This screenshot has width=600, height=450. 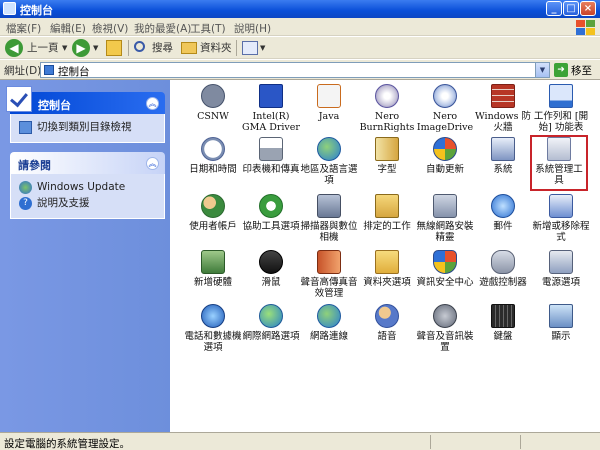 I want to click on item-audio-manager: 聲音高傳真音效管理, so click(x=329, y=281).